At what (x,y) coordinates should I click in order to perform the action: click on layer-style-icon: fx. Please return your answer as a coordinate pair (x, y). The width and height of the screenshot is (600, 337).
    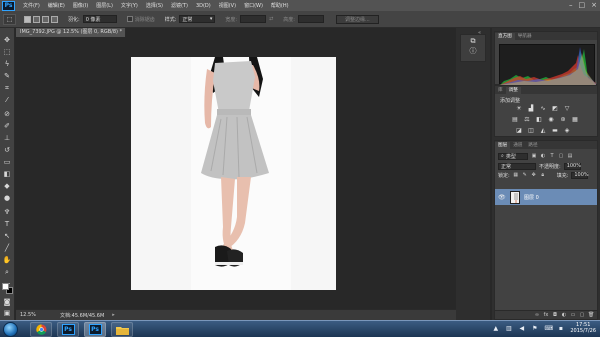
    Looking at the image, I should click on (546, 315).